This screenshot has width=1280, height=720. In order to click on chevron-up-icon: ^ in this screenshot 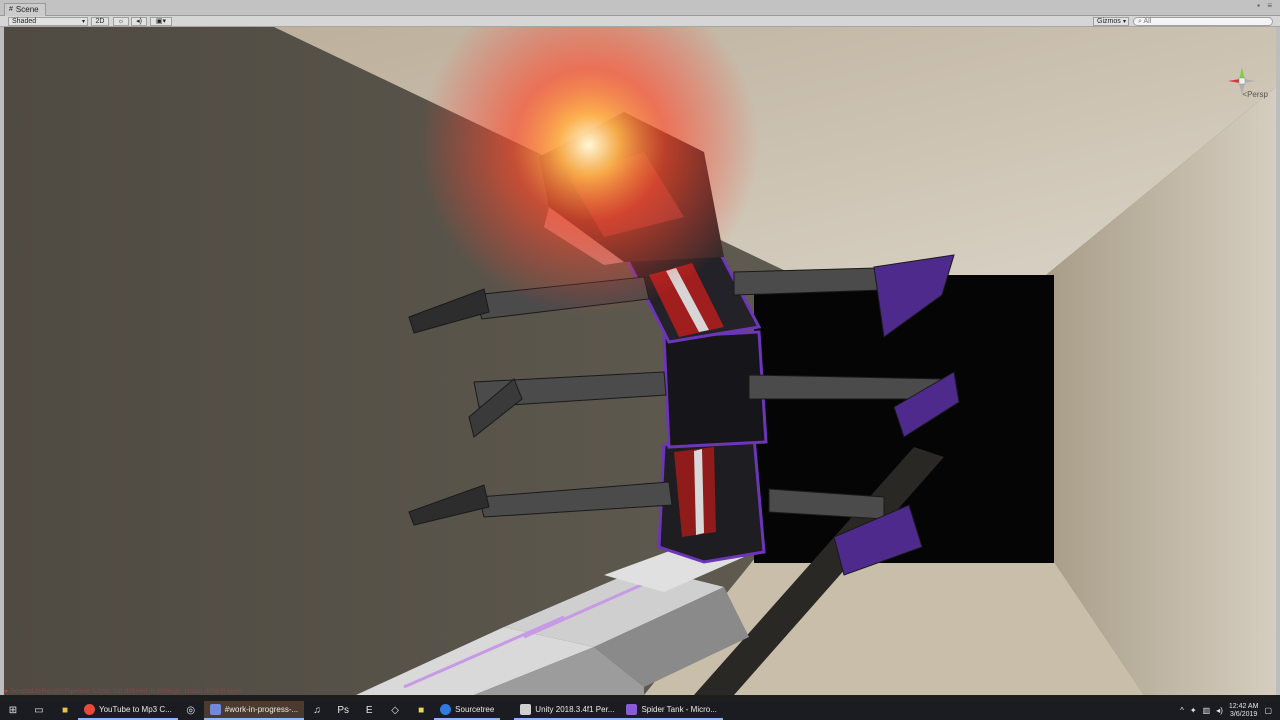, I will do `click(1182, 710)`.